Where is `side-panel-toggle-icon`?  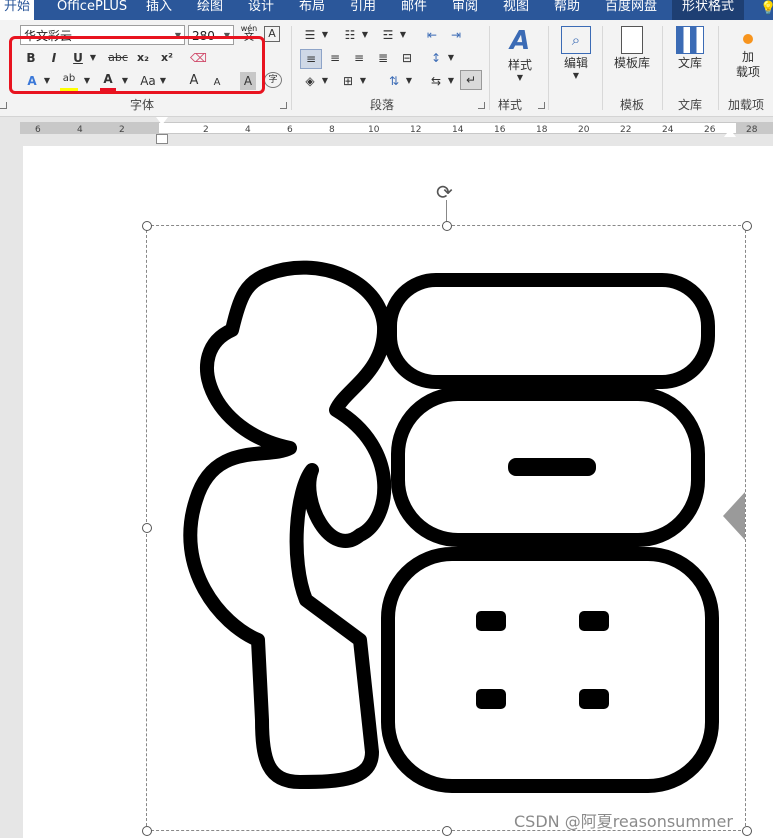 side-panel-toggle-icon is located at coordinates (734, 516).